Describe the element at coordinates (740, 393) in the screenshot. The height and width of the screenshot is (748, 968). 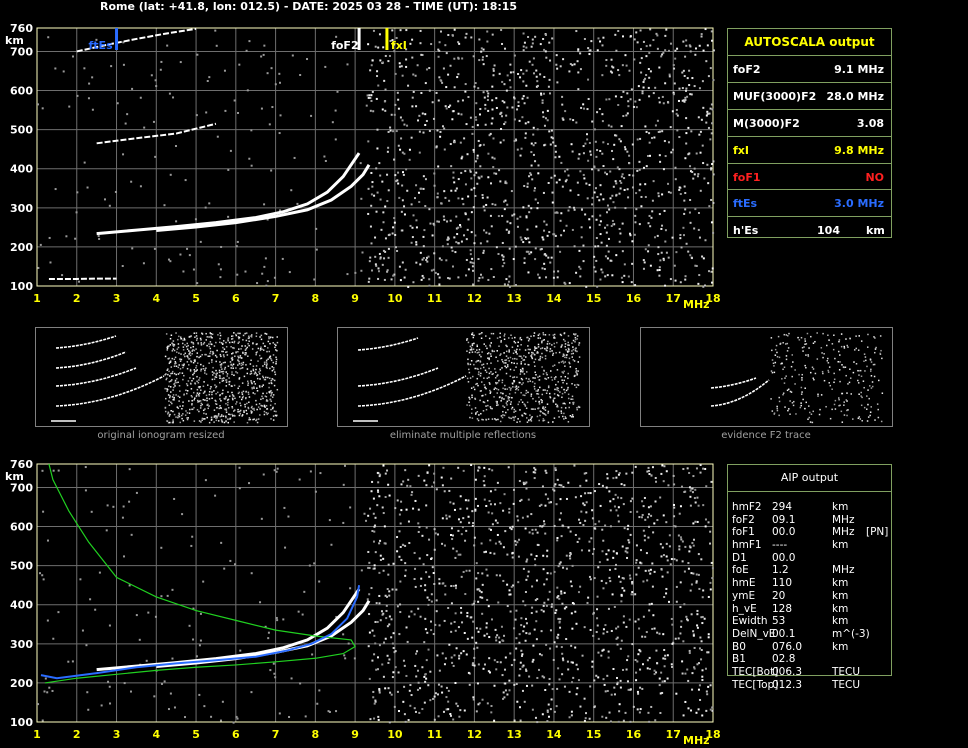
I see `thumb-trace` at that location.